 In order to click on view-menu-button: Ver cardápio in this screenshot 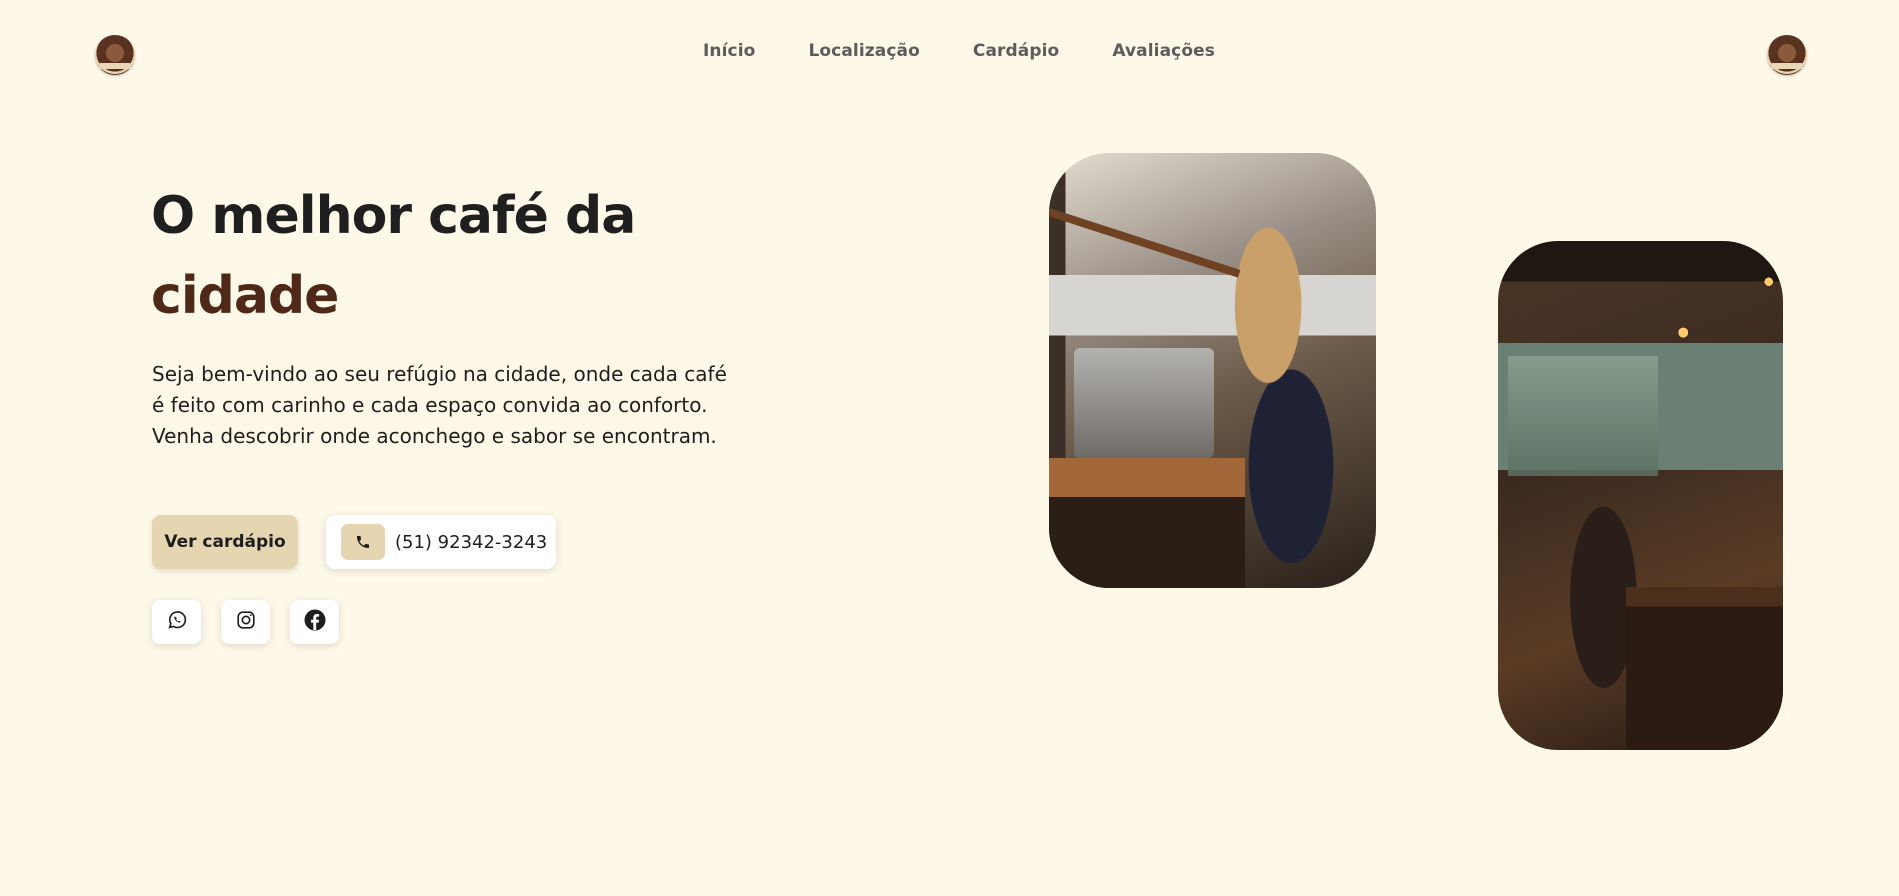, I will do `click(225, 542)`.